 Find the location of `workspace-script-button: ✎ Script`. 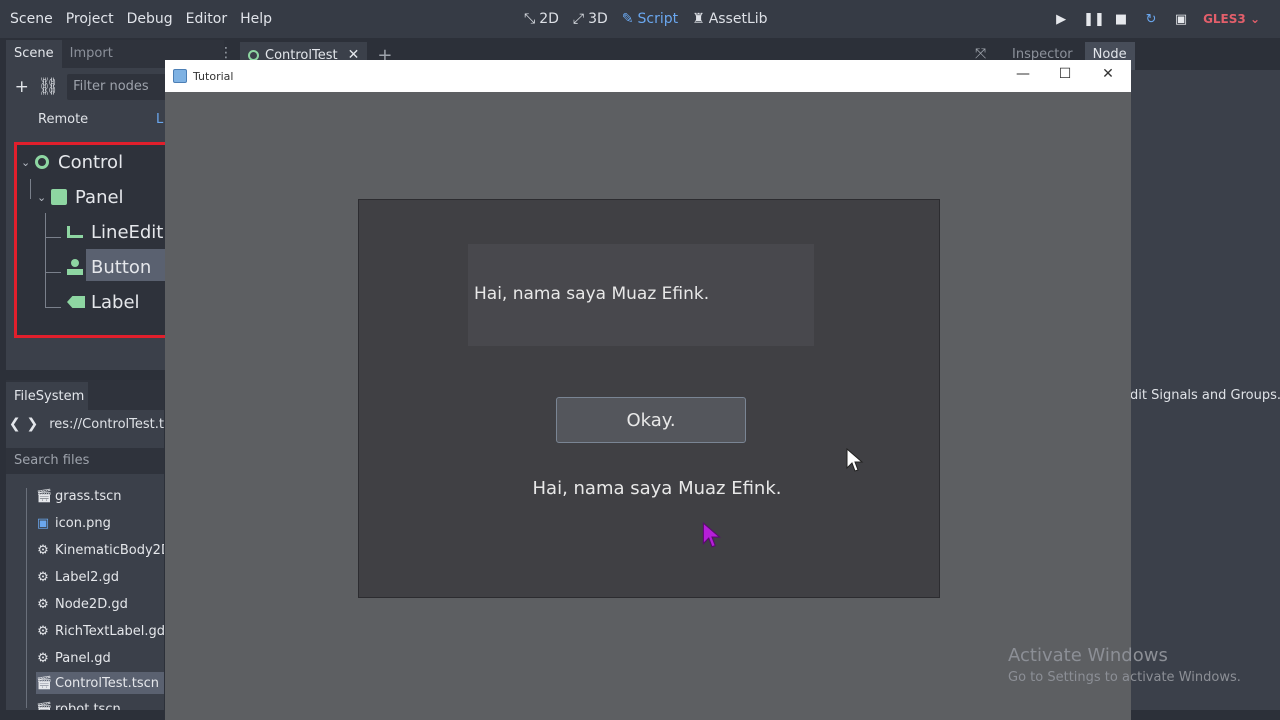

workspace-script-button: ✎ Script is located at coordinates (650, 19).